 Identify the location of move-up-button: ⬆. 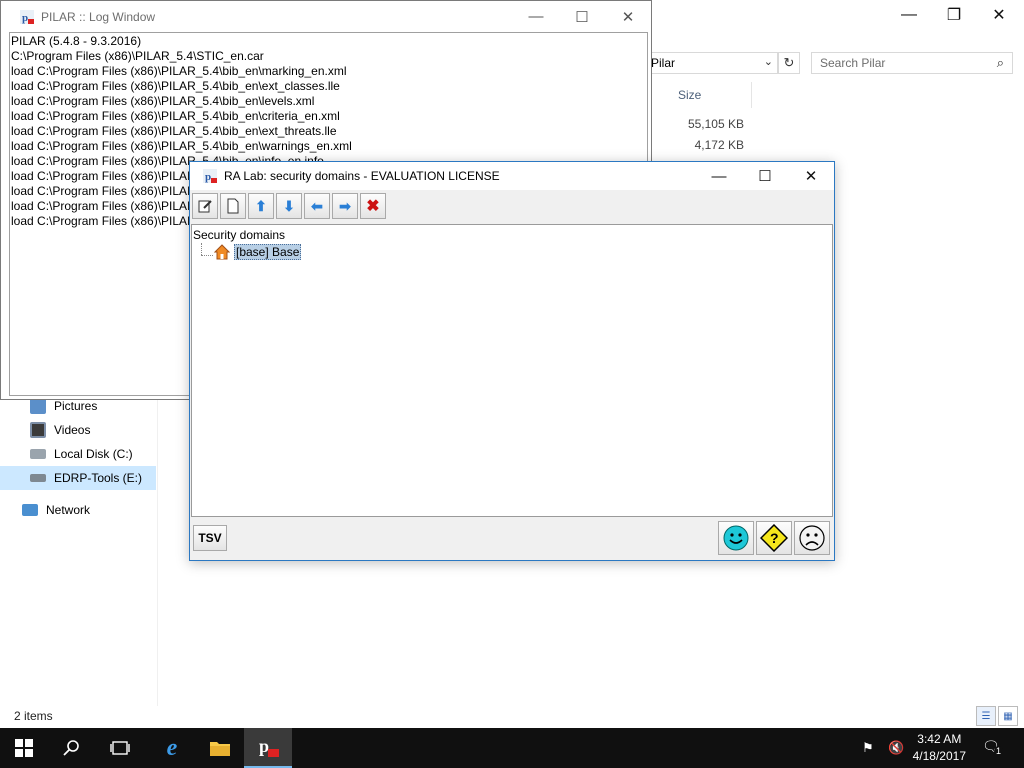
(261, 206).